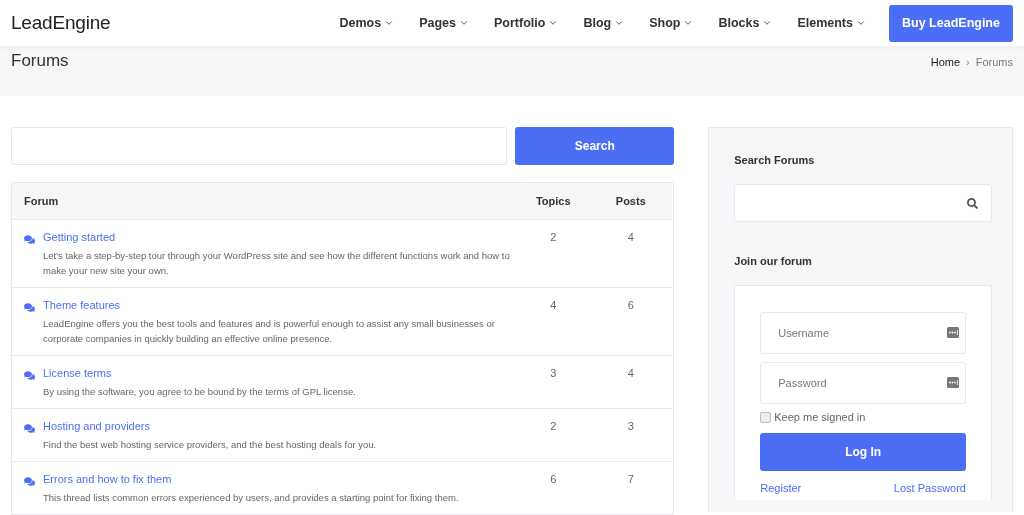 The image size is (1024, 515). What do you see at coordinates (863, 383) in the screenshot?
I see `password-field: Password` at bounding box center [863, 383].